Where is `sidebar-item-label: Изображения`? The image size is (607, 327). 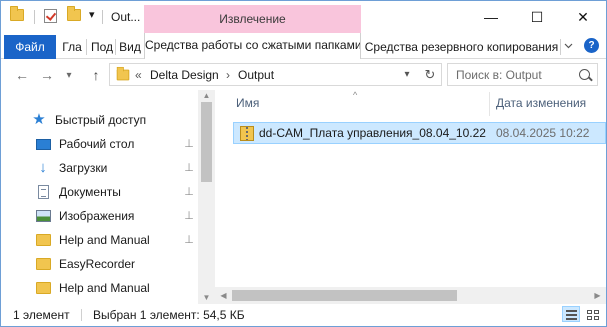
sidebar-item-label: Изображения is located at coordinates (97, 216).